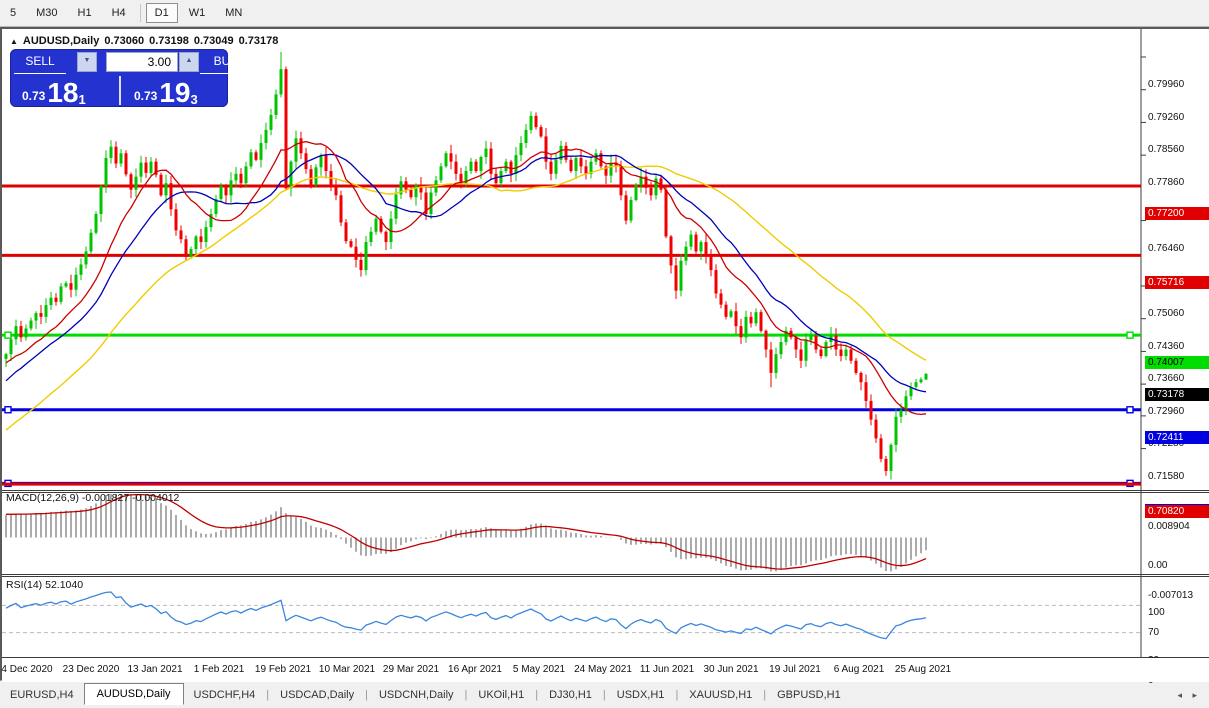 The width and height of the screenshot is (1209, 708). I want to click on macd-values: -0.001827 -0.004012, so click(130, 498).